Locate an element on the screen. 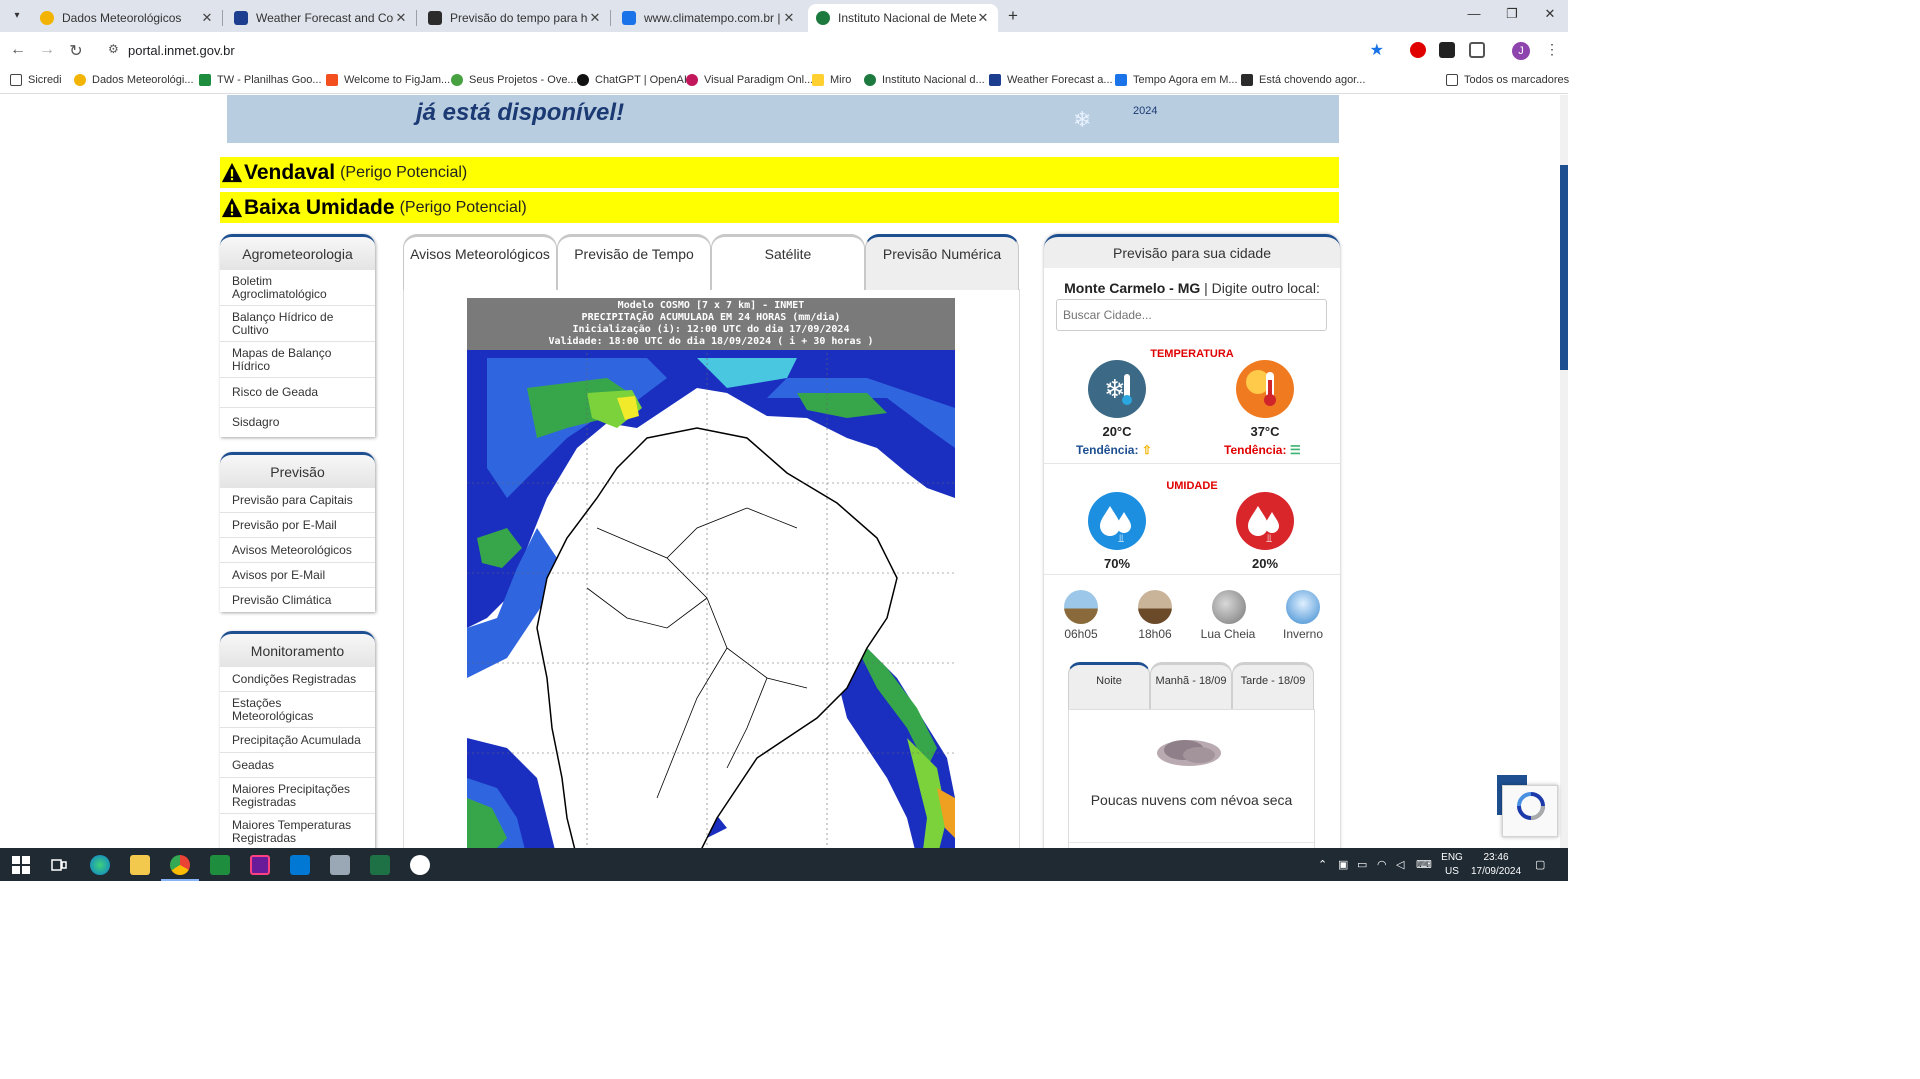  system-clock: 23:46 17/09/2024 is located at coordinates (1496, 865).